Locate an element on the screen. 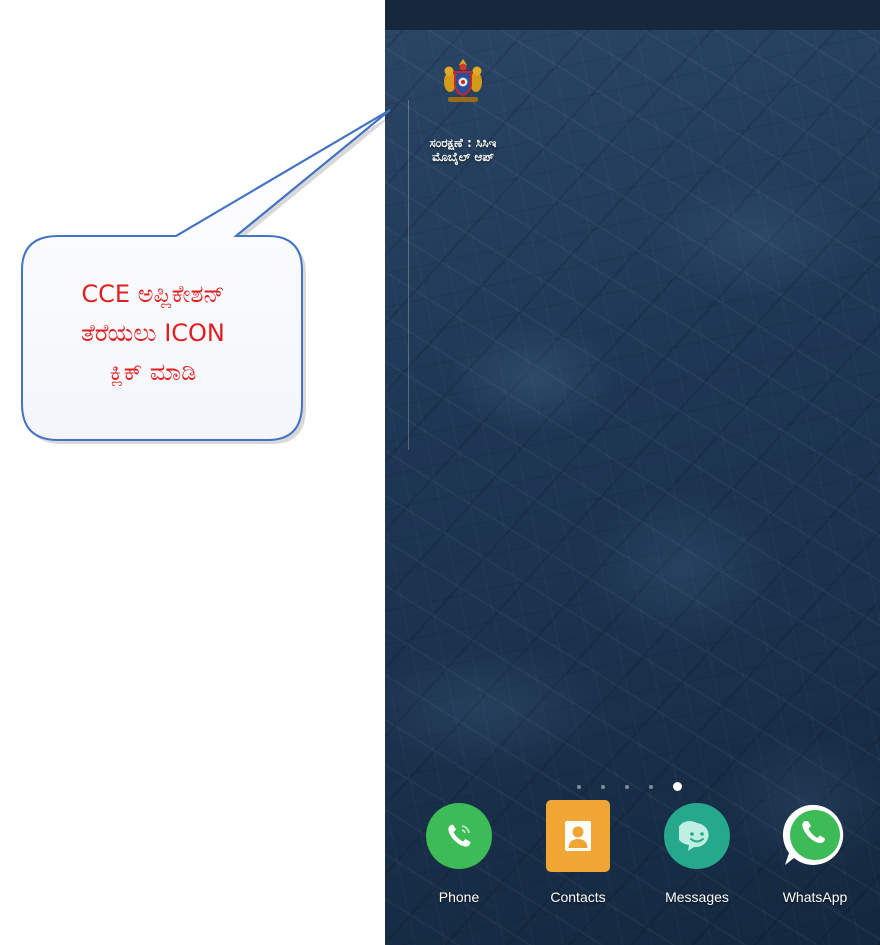  callout-line2: ತೆರೆಯಲು ICON is located at coordinates (153, 333).